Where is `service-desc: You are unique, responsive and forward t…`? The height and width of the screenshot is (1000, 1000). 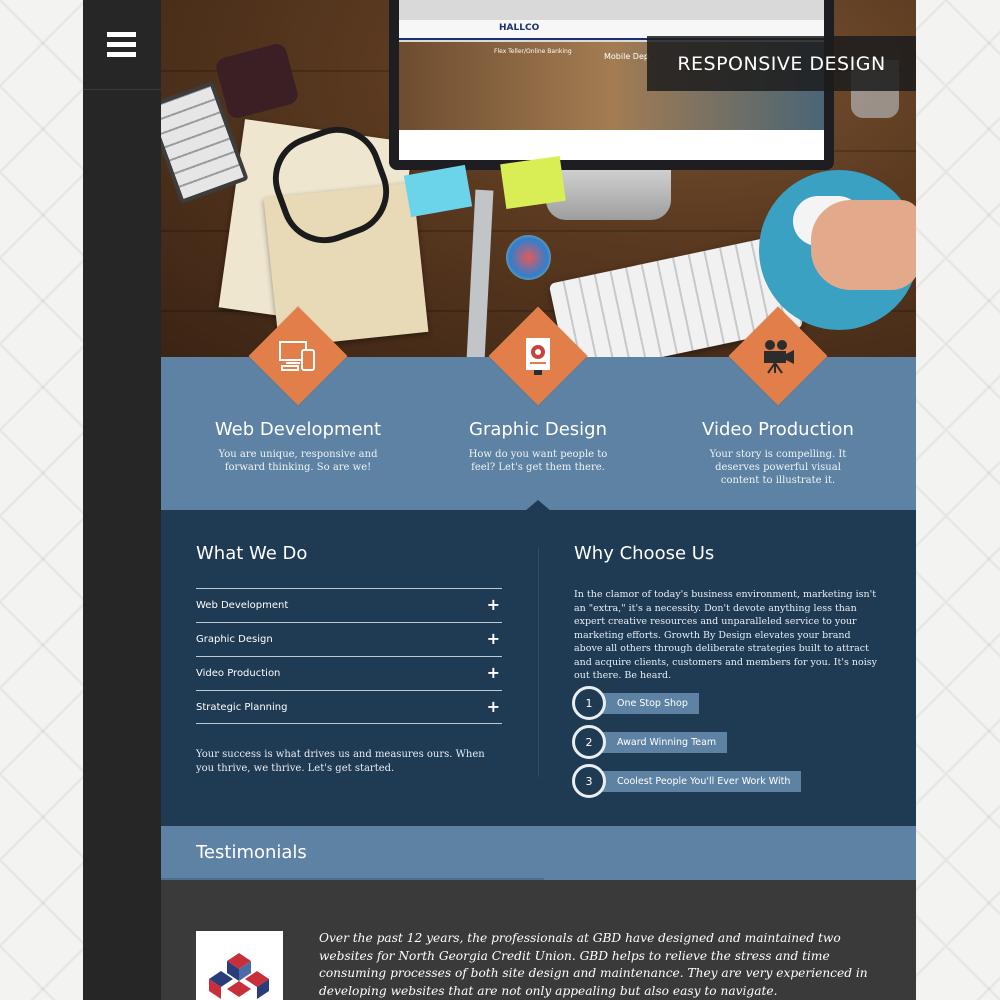 service-desc: You are unique, responsive and forward t… is located at coordinates (298, 461).